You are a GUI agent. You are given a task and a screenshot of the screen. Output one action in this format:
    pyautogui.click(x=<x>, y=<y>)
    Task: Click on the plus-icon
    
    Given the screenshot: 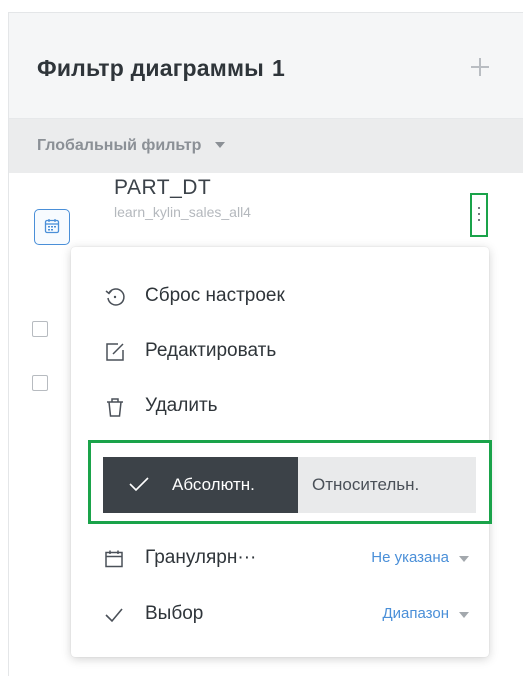 What is the action you would take?
    pyautogui.click(x=480, y=67)
    